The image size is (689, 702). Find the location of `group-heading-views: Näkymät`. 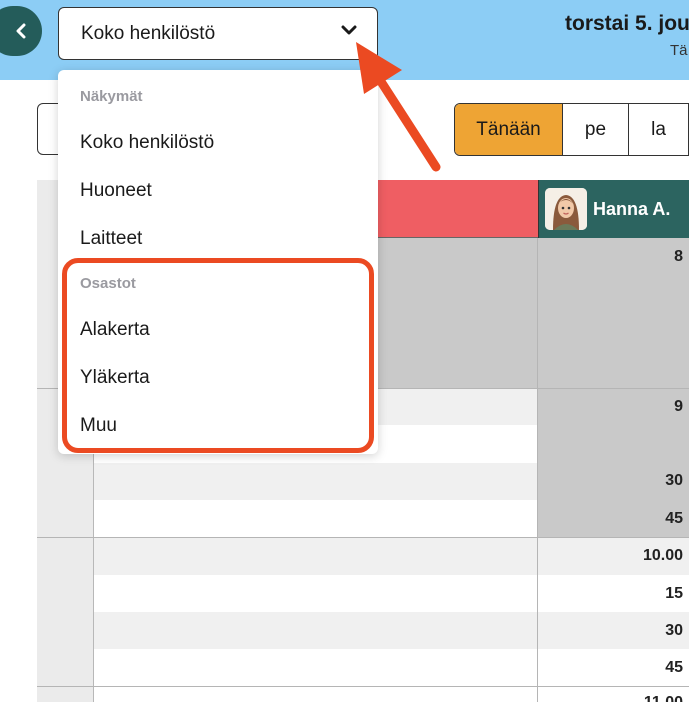

group-heading-views: Näkymät is located at coordinates (111, 96).